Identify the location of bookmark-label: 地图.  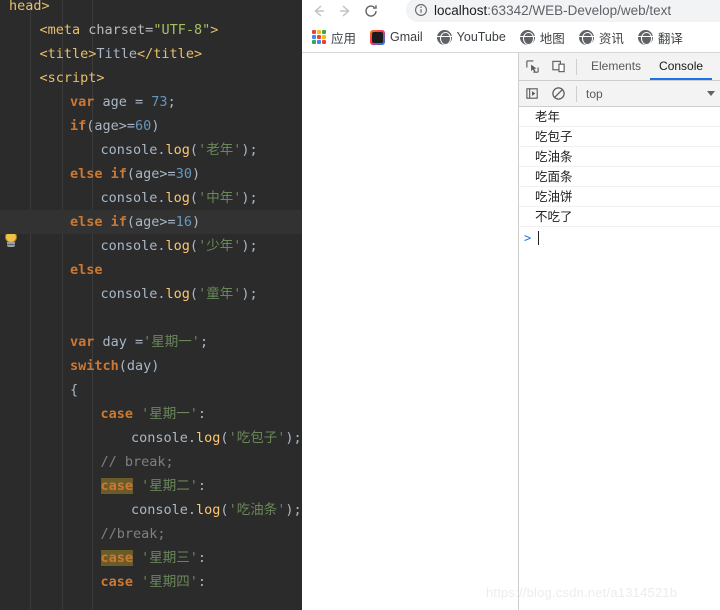
(552, 38).